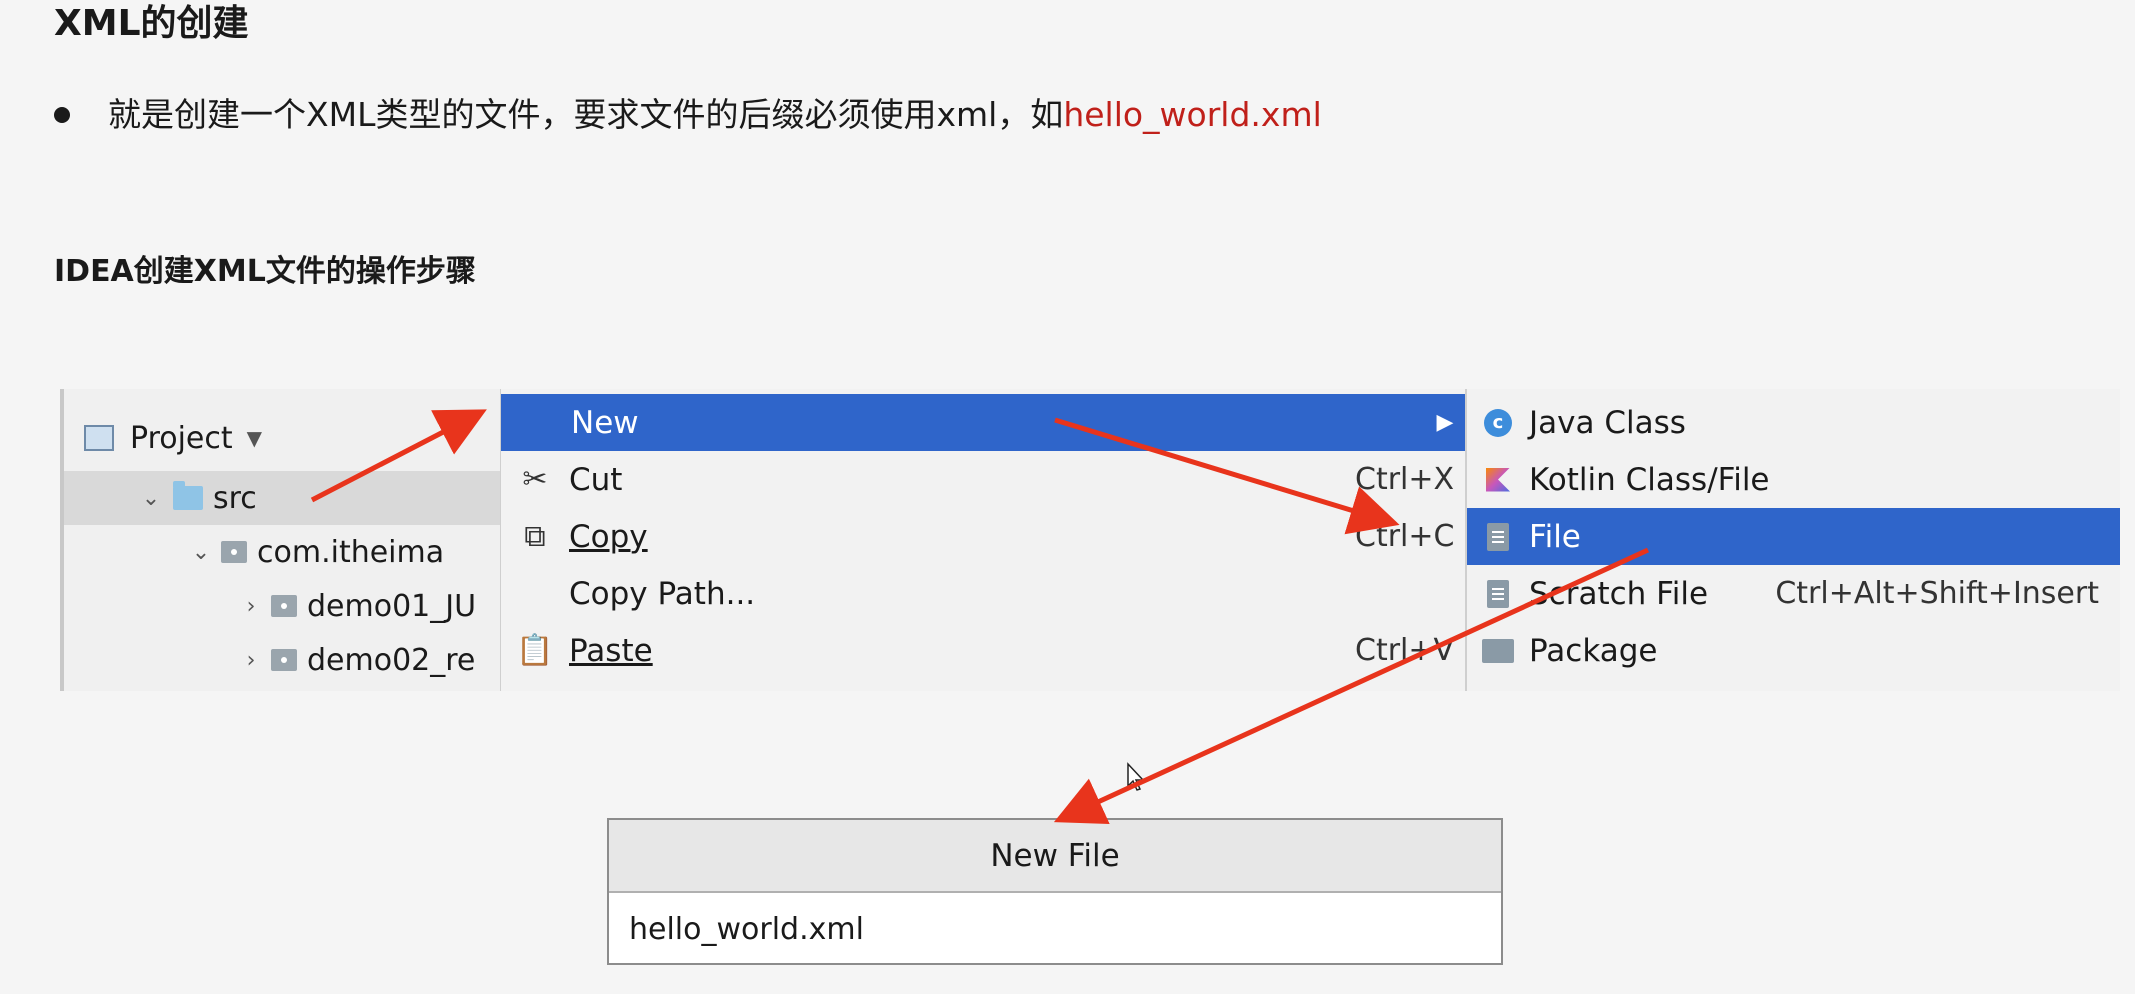 The width and height of the screenshot is (2135, 994). Describe the element at coordinates (983, 479) in the screenshot. I see `menu-item-cut: ✂ Cut Ctrl+X` at that location.